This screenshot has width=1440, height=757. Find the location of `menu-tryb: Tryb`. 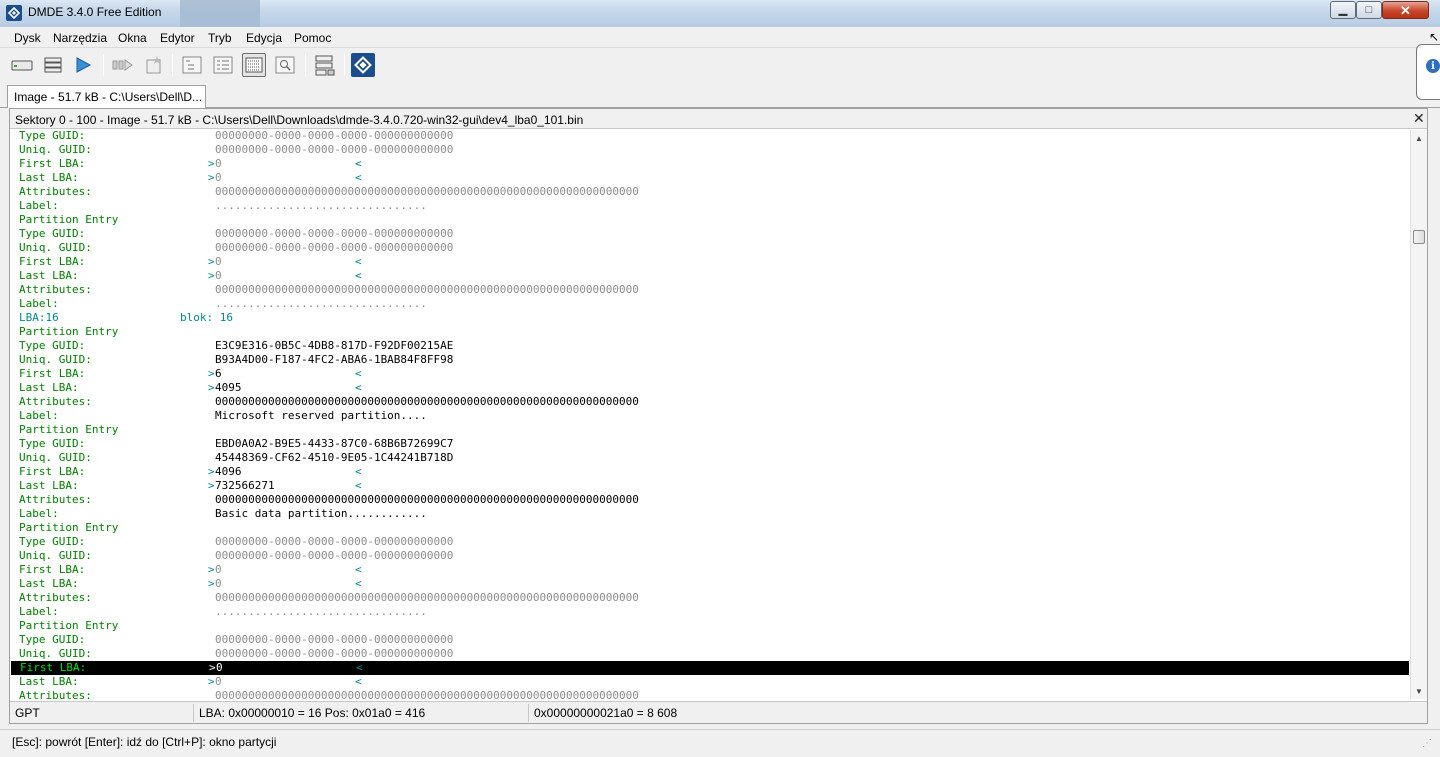

menu-tryb: Tryb is located at coordinates (220, 38).